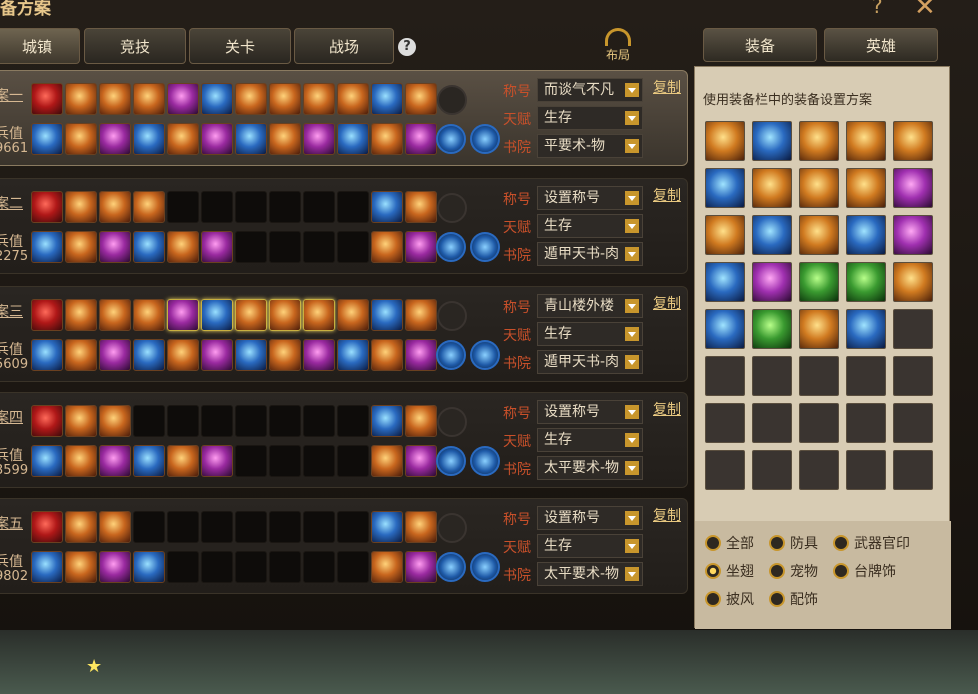 This screenshot has height=694, width=978. What do you see at coordinates (11, 95) in the screenshot?
I see `plan-name: 案一` at bounding box center [11, 95].